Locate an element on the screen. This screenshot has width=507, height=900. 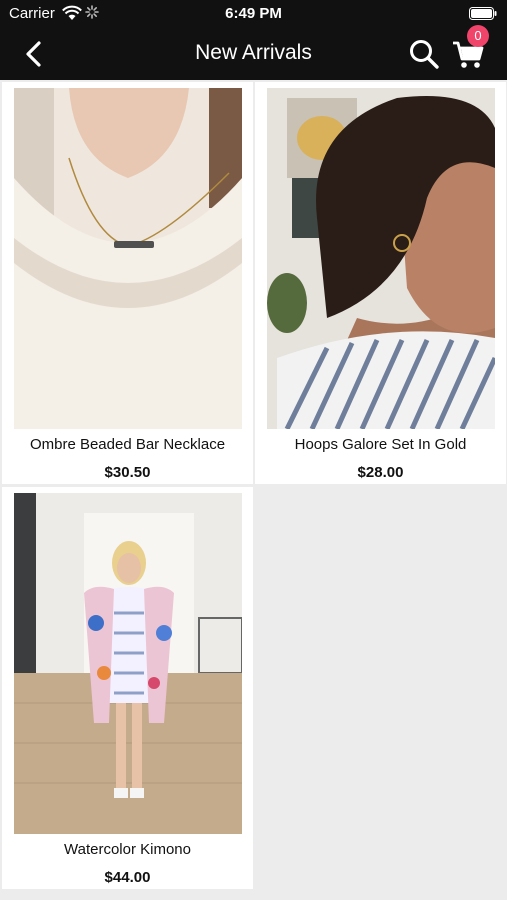
status-bar: Carrier 6:49 PM is located at coordinates (253, 14).